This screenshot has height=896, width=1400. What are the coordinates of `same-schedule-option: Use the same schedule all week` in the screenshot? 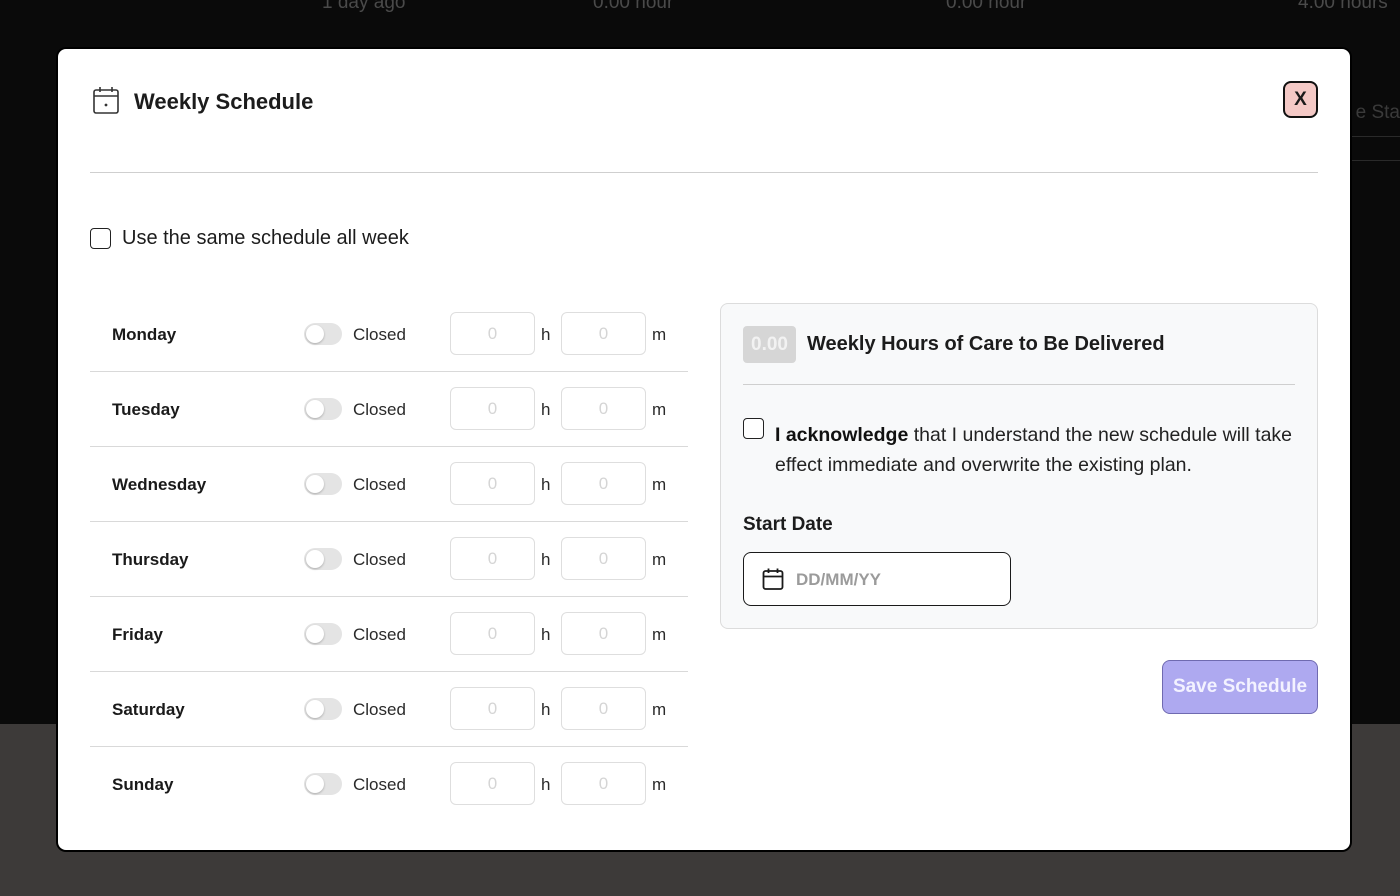 It's located at (249, 238).